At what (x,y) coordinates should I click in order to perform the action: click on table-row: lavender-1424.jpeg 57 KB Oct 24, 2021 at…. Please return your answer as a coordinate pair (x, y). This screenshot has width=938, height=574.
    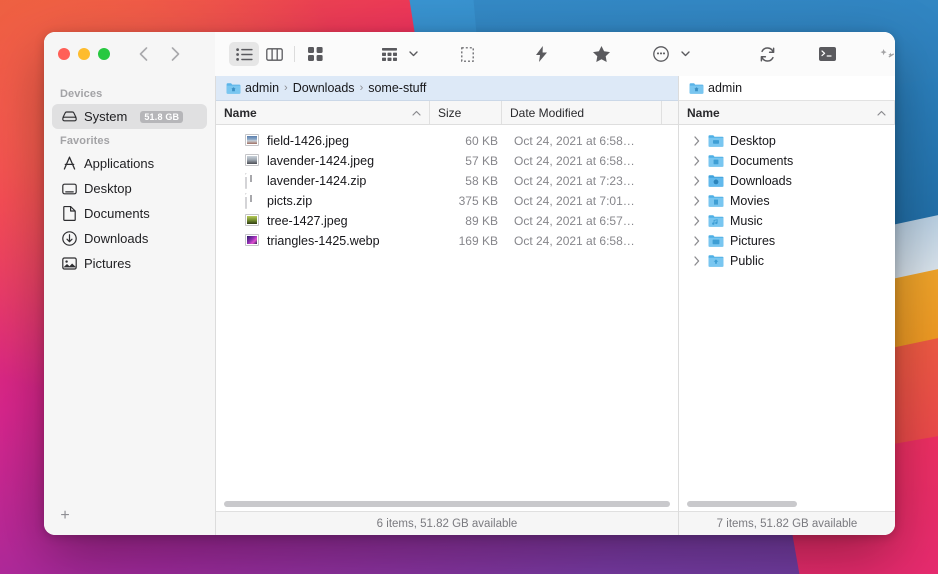
    Looking at the image, I should click on (447, 161).